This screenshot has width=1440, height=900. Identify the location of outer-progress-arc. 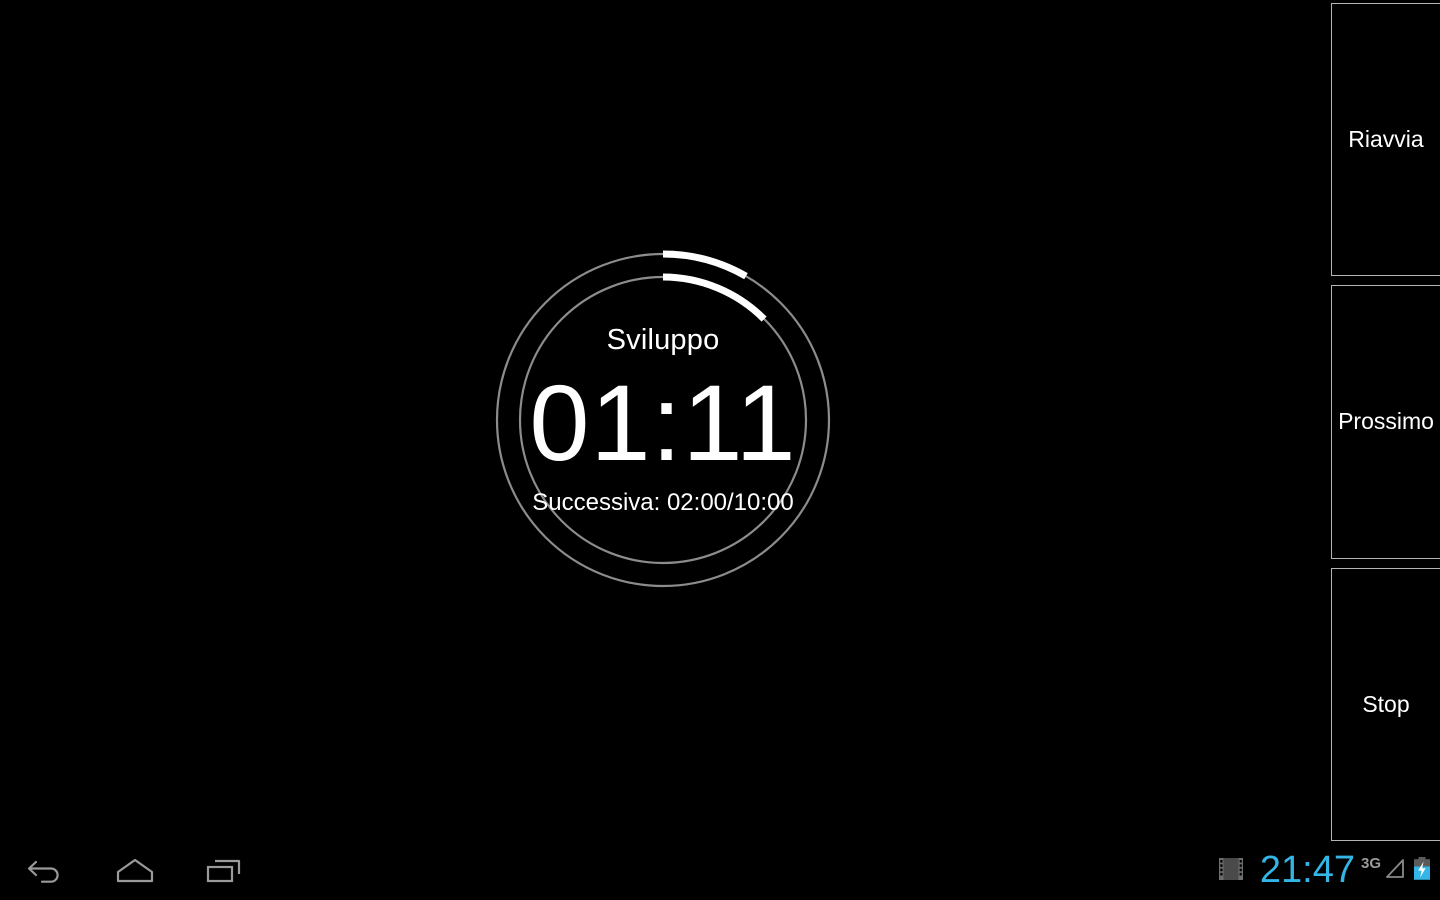
(705, 265).